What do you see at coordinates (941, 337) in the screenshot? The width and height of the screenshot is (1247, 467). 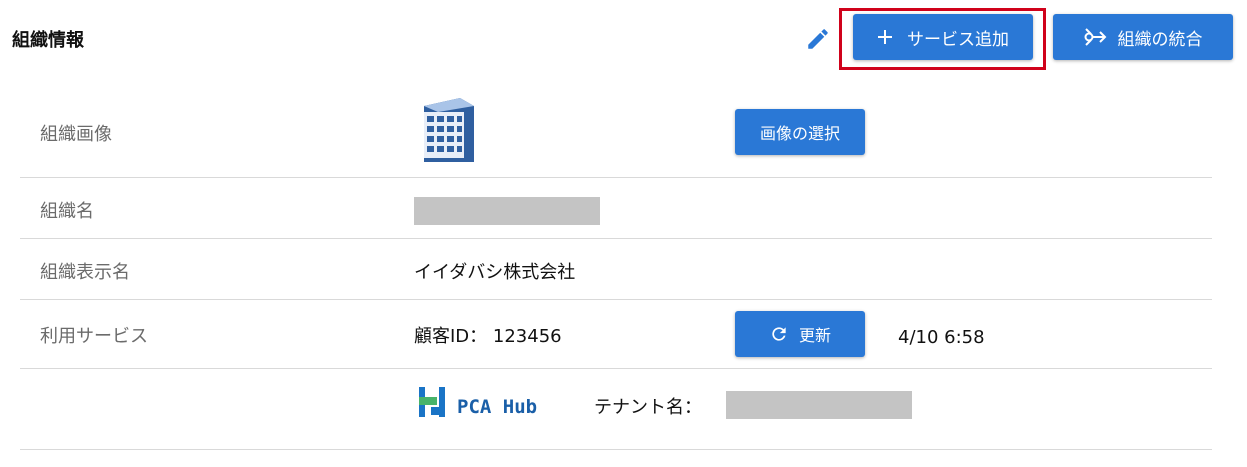 I see `last-updated-timestamp: 4/10 6:58` at bounding box center [941, 337].